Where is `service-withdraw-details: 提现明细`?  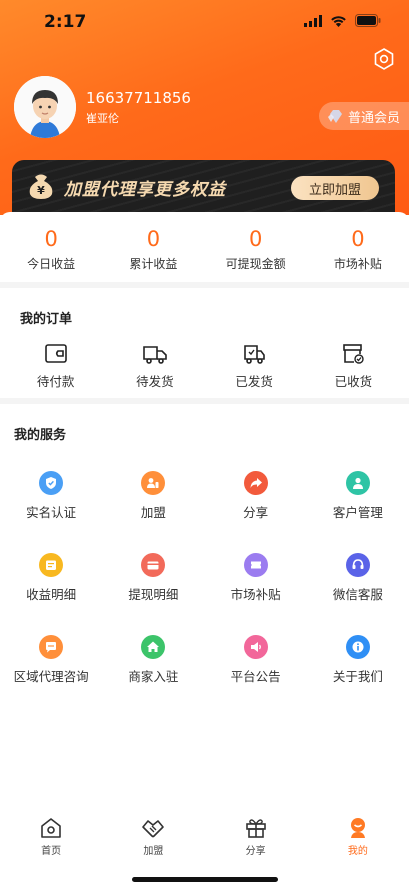
service-withdraw-details: 提现明细 is located at coordinates (153, 591).